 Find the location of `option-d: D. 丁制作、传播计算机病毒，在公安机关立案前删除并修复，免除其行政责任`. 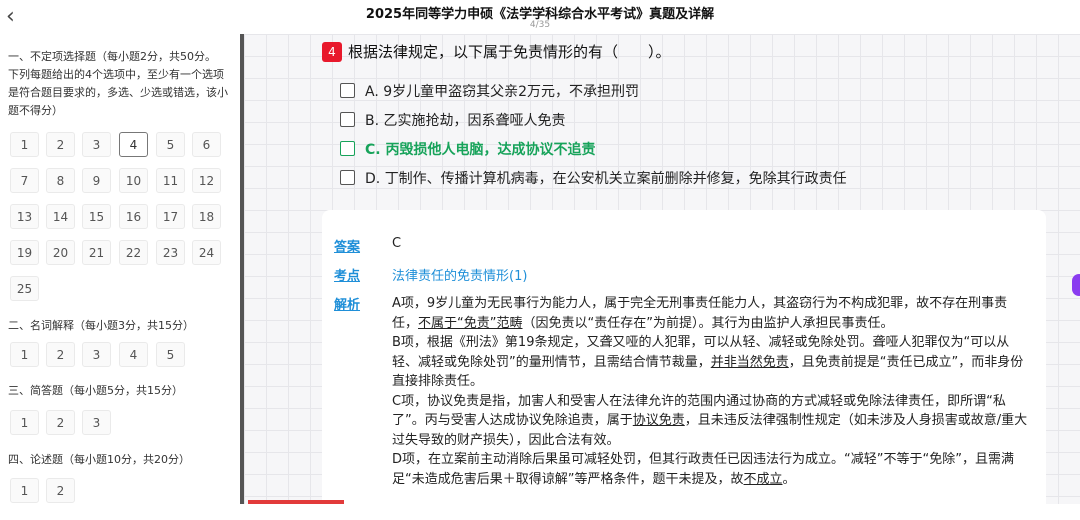

option-d: D. 丁制作、传播计算机病毒，在公安机关立案前删除并修复，免除其行政责任 is located at coordinates (593, 179).